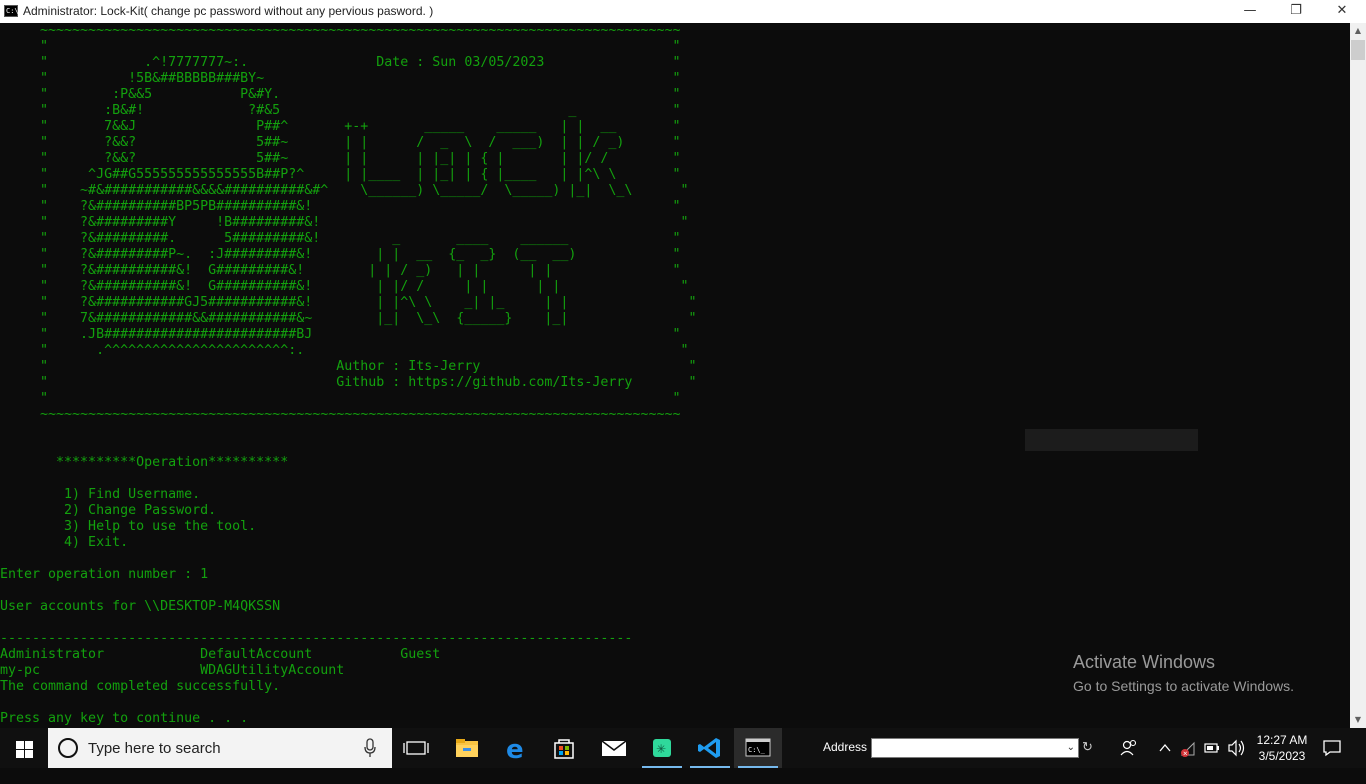 Image resolution: width=1366 pixels, height=784 pixels. What do you see at coordinates (1282, 748) in the screenshot?
I see `system-clock: 12:27 AM 3/5/2023` at bounding box center [1282, 748].